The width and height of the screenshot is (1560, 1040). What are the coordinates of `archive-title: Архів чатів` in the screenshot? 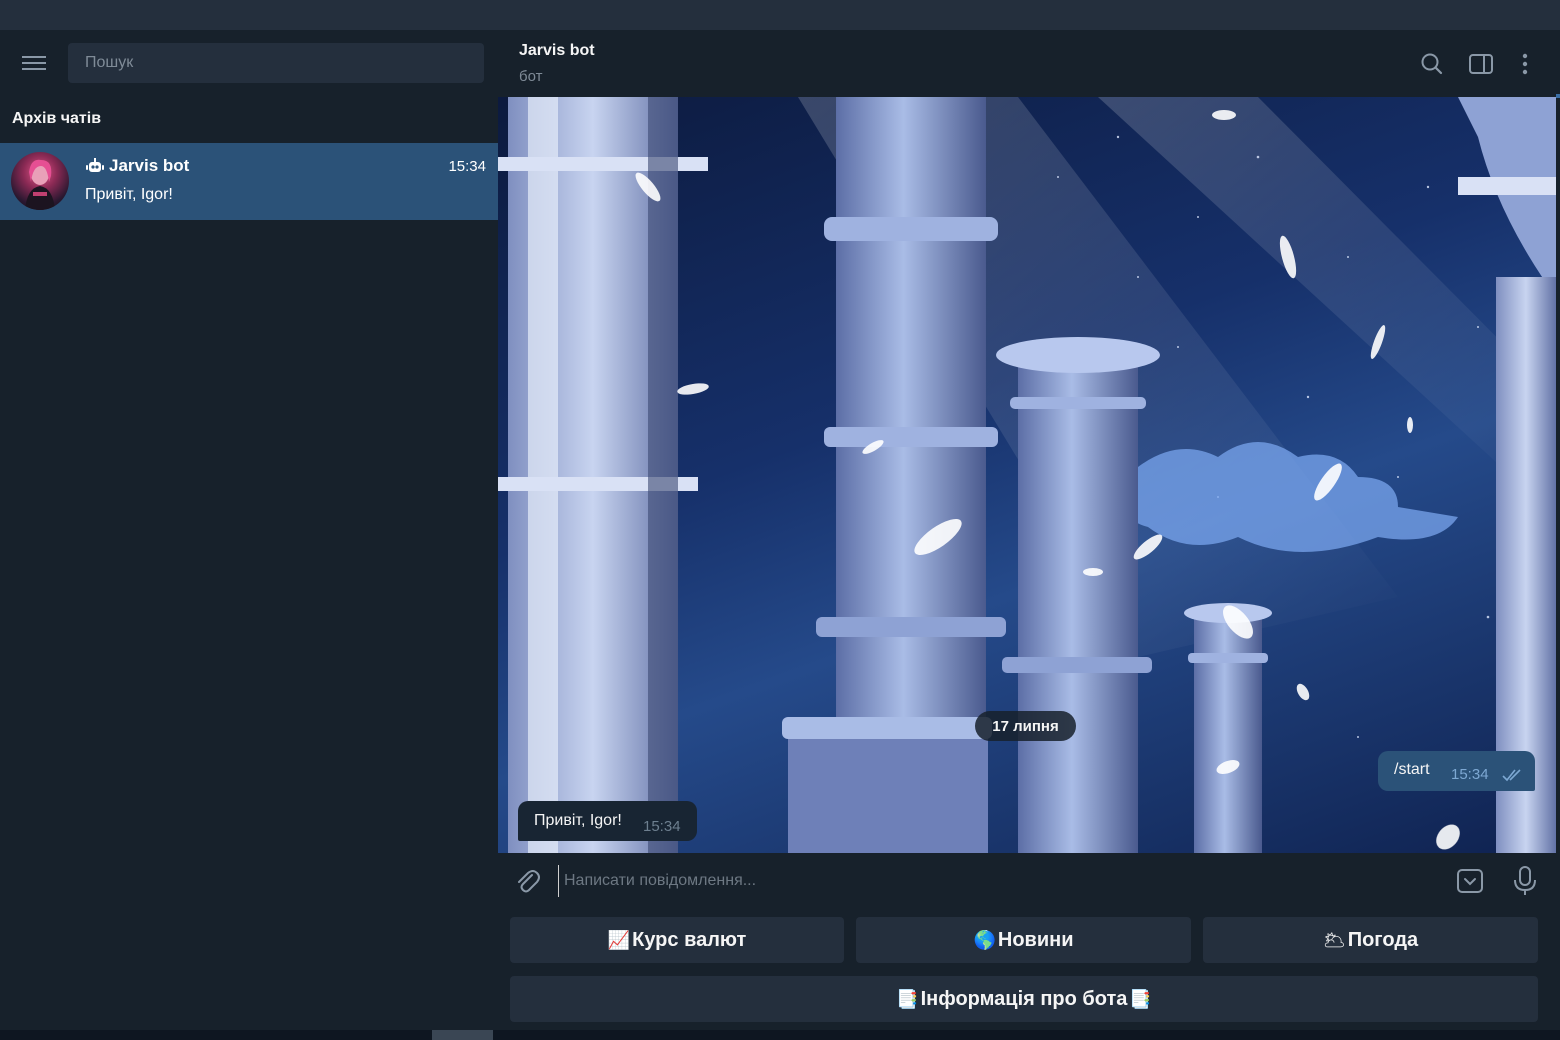 It's located at (57, 118).